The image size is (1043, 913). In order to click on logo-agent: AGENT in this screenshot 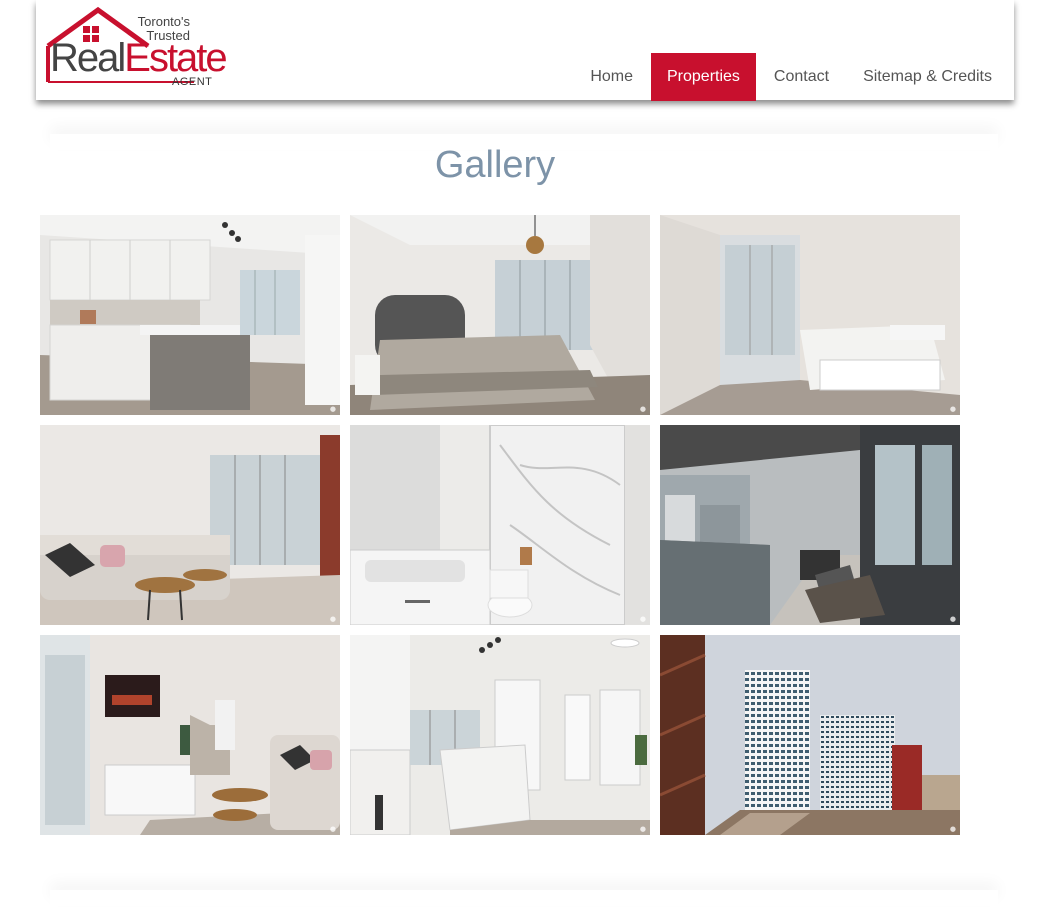, I will do `click(192, 82)`.